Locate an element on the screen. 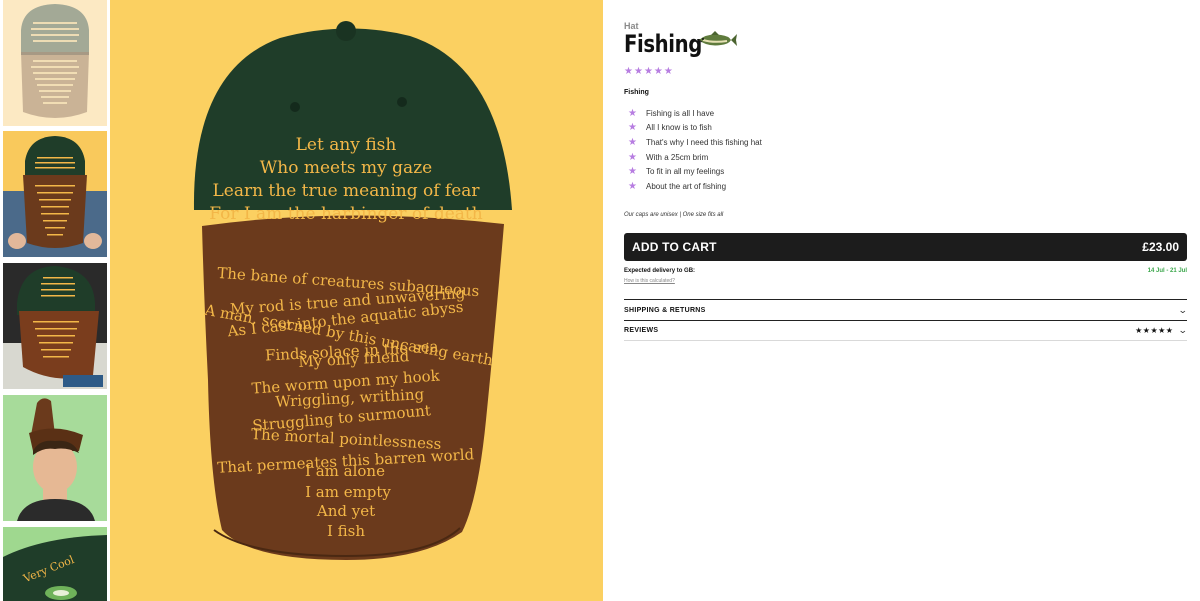 The height and width of the screenshot is (601, 1200). feature-item: ★ That's why I need this fishing hat is located at coordinates (695, 142).